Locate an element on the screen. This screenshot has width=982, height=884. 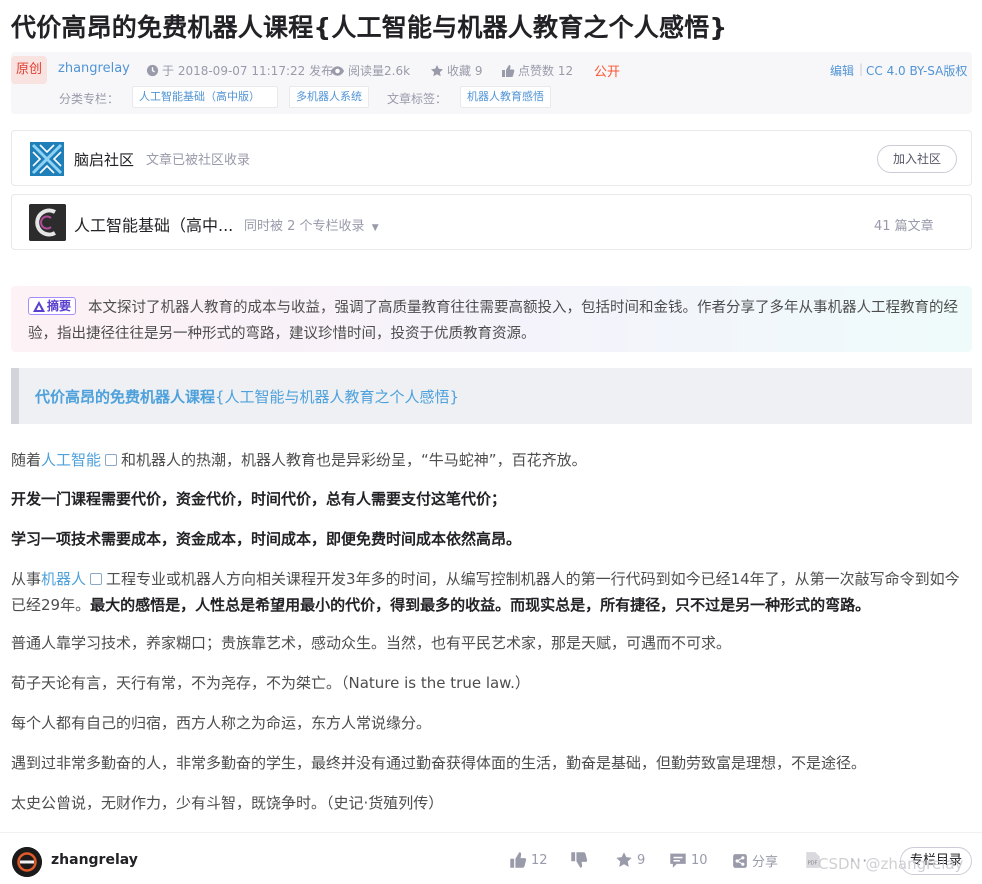
title-quote-block: 代价高昂的免费机器人课程{人工智能与机器人教育之个人感悟} is located at coordinates (491, 396).